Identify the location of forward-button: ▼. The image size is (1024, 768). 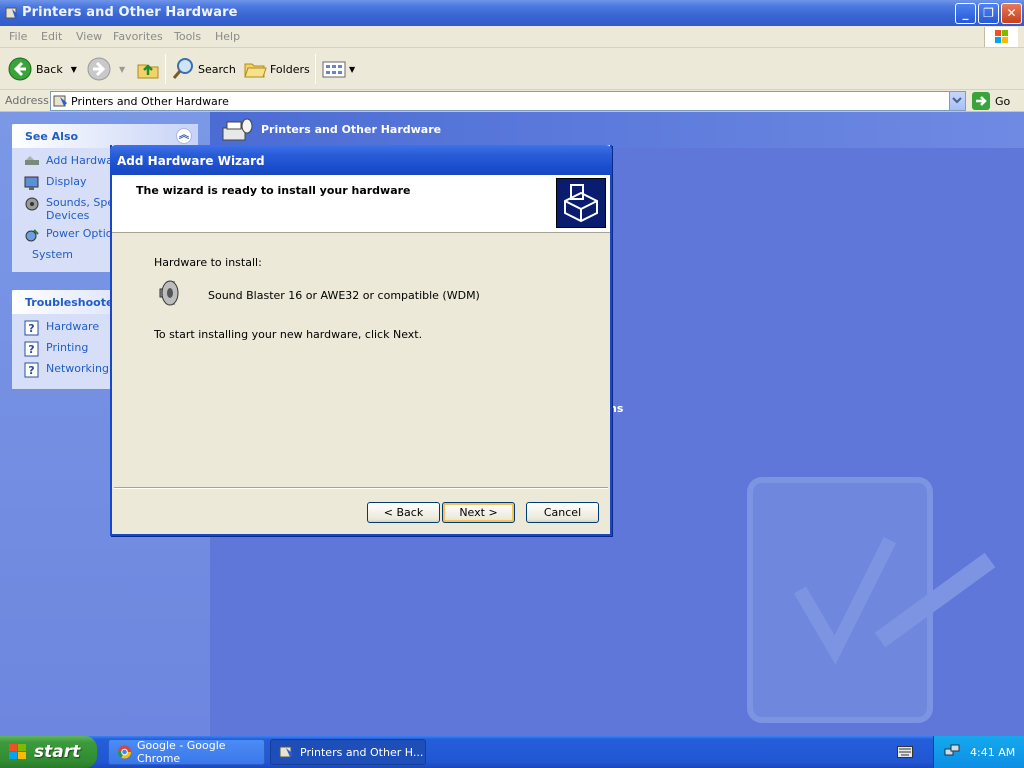
(106, 69).